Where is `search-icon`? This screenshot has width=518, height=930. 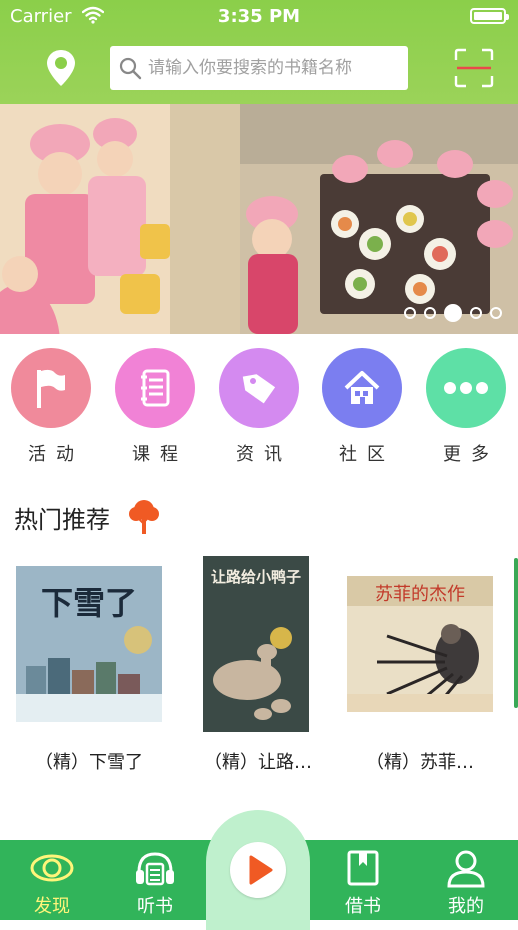 search-icon is located at coordinates (130, 68).